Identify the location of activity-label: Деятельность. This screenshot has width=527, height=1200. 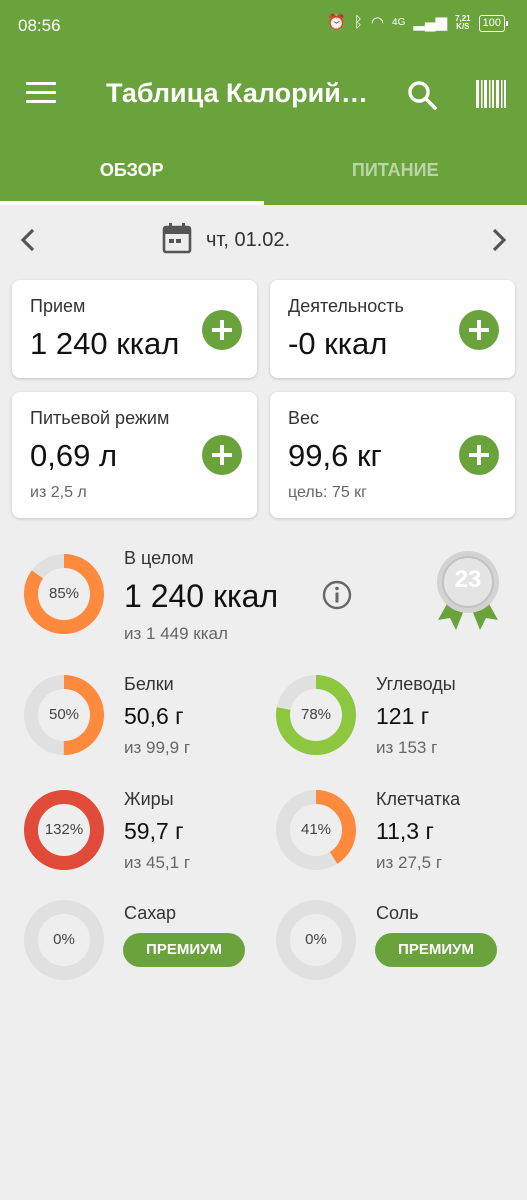
(346, 306).